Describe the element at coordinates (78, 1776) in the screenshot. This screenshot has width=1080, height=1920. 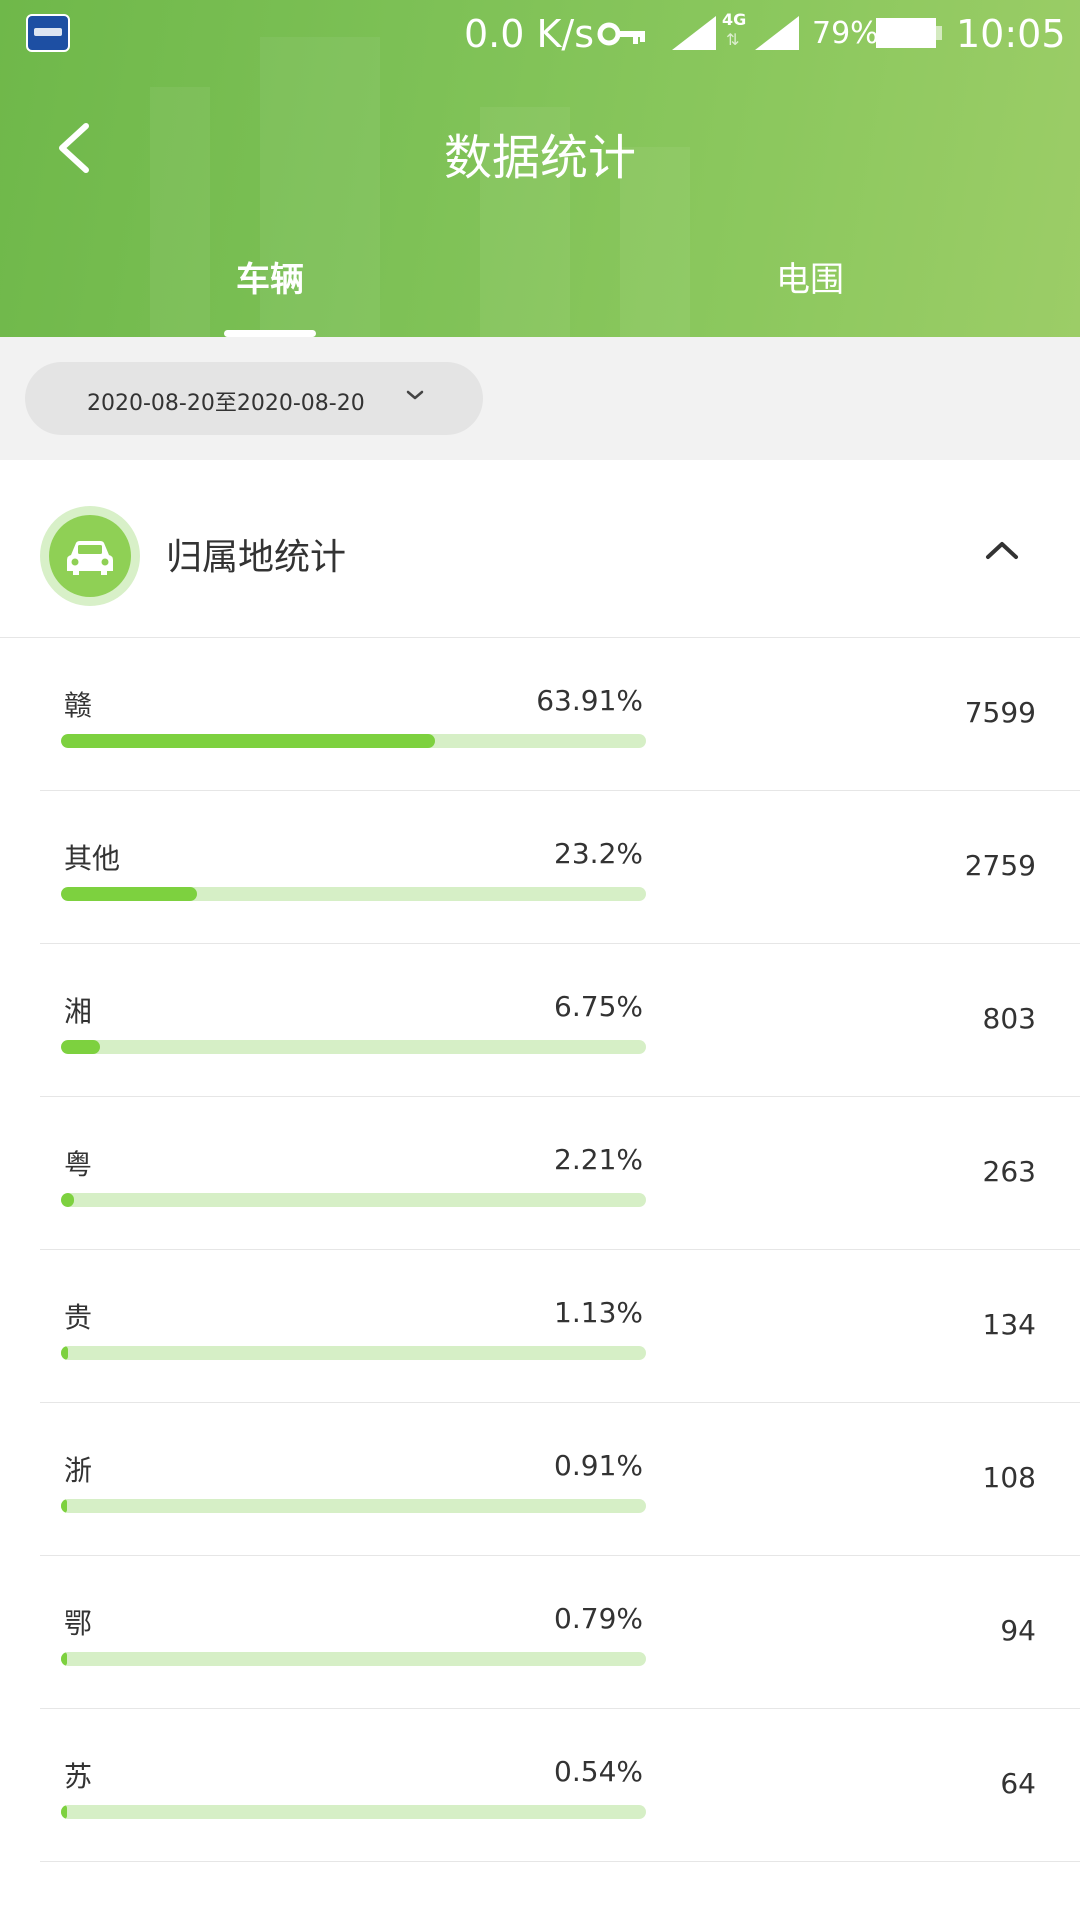
I see `region-label: 苏` at that location.